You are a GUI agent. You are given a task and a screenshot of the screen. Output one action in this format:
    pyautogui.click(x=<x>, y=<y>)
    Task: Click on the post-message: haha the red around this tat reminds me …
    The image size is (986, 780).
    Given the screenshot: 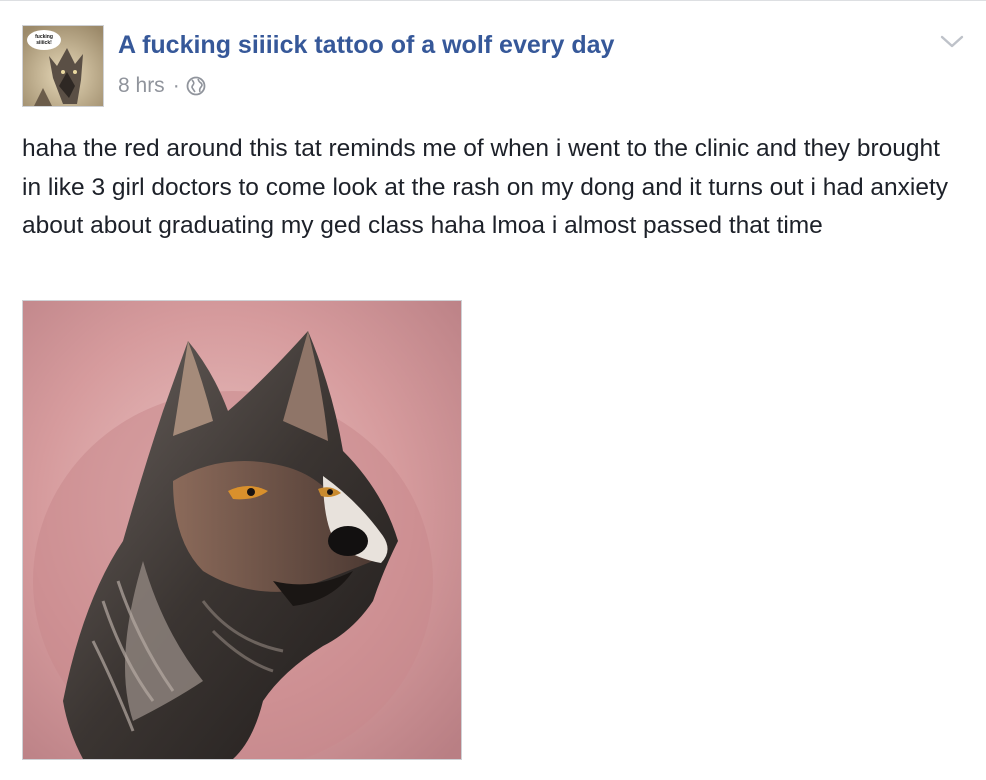 What is the action you would take?
    pyautogui.click(x=485, y=187)
    